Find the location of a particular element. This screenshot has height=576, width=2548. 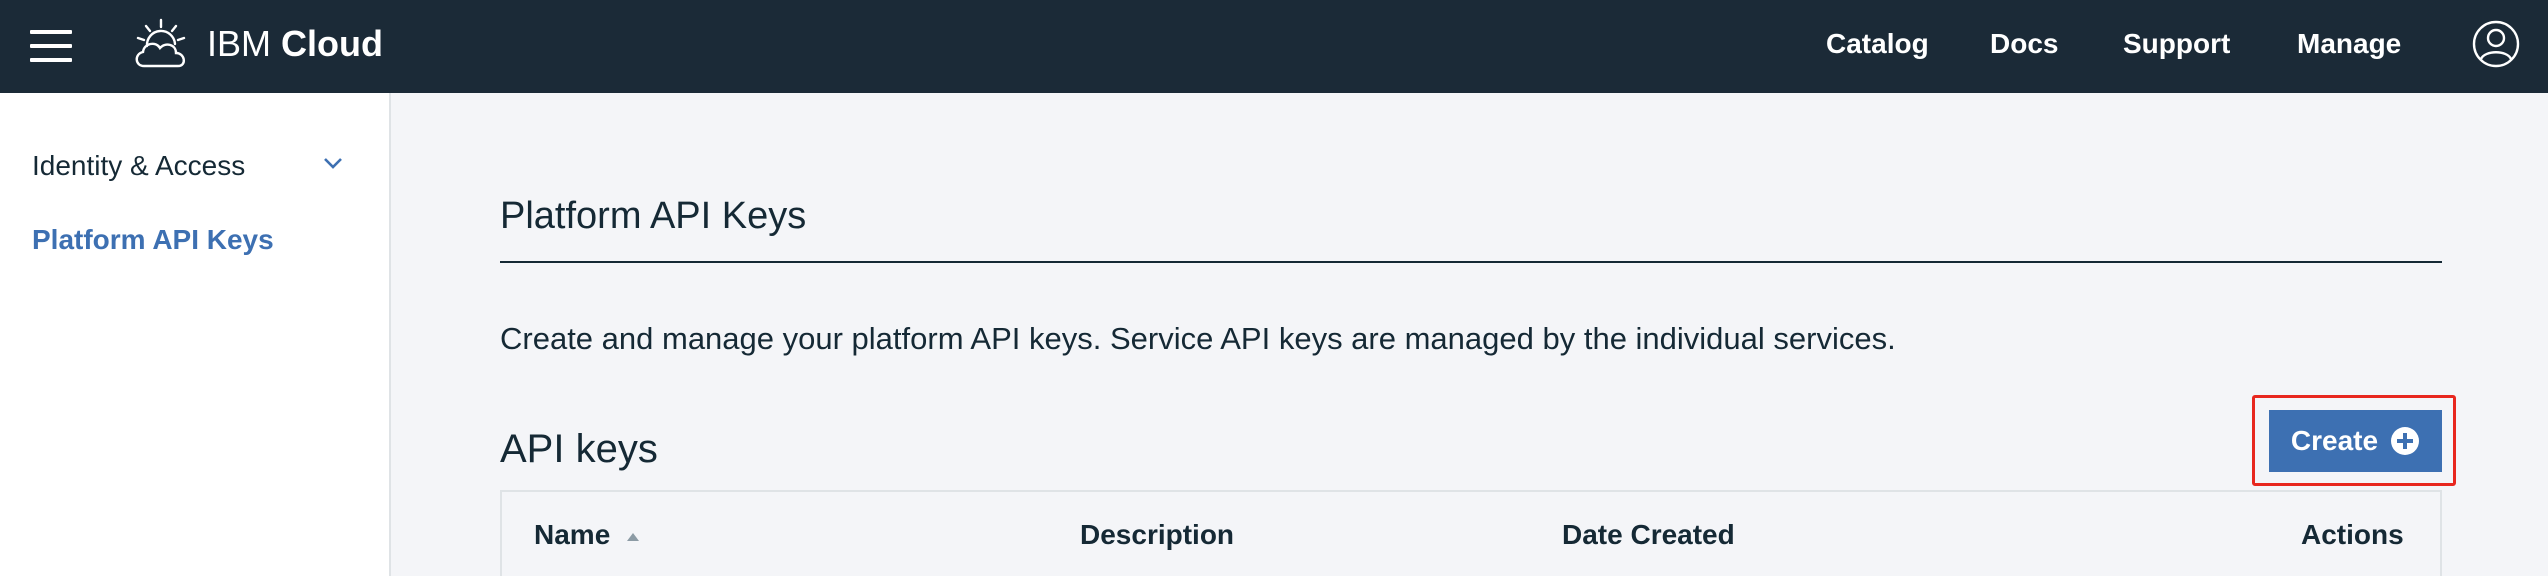

nav-docs: Docs is located at coordinates (2024, 44).